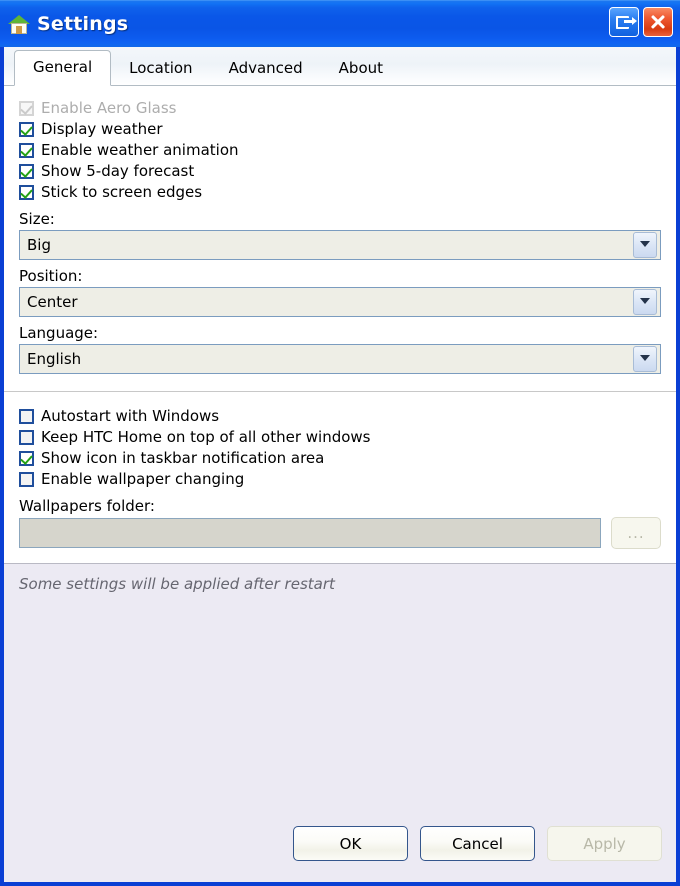 Image resolution: width=680 pixels, height=886 pixels. Describe the element at coordinates (83, 24) in the screenshot. I see `window-title: Settings` at that location.